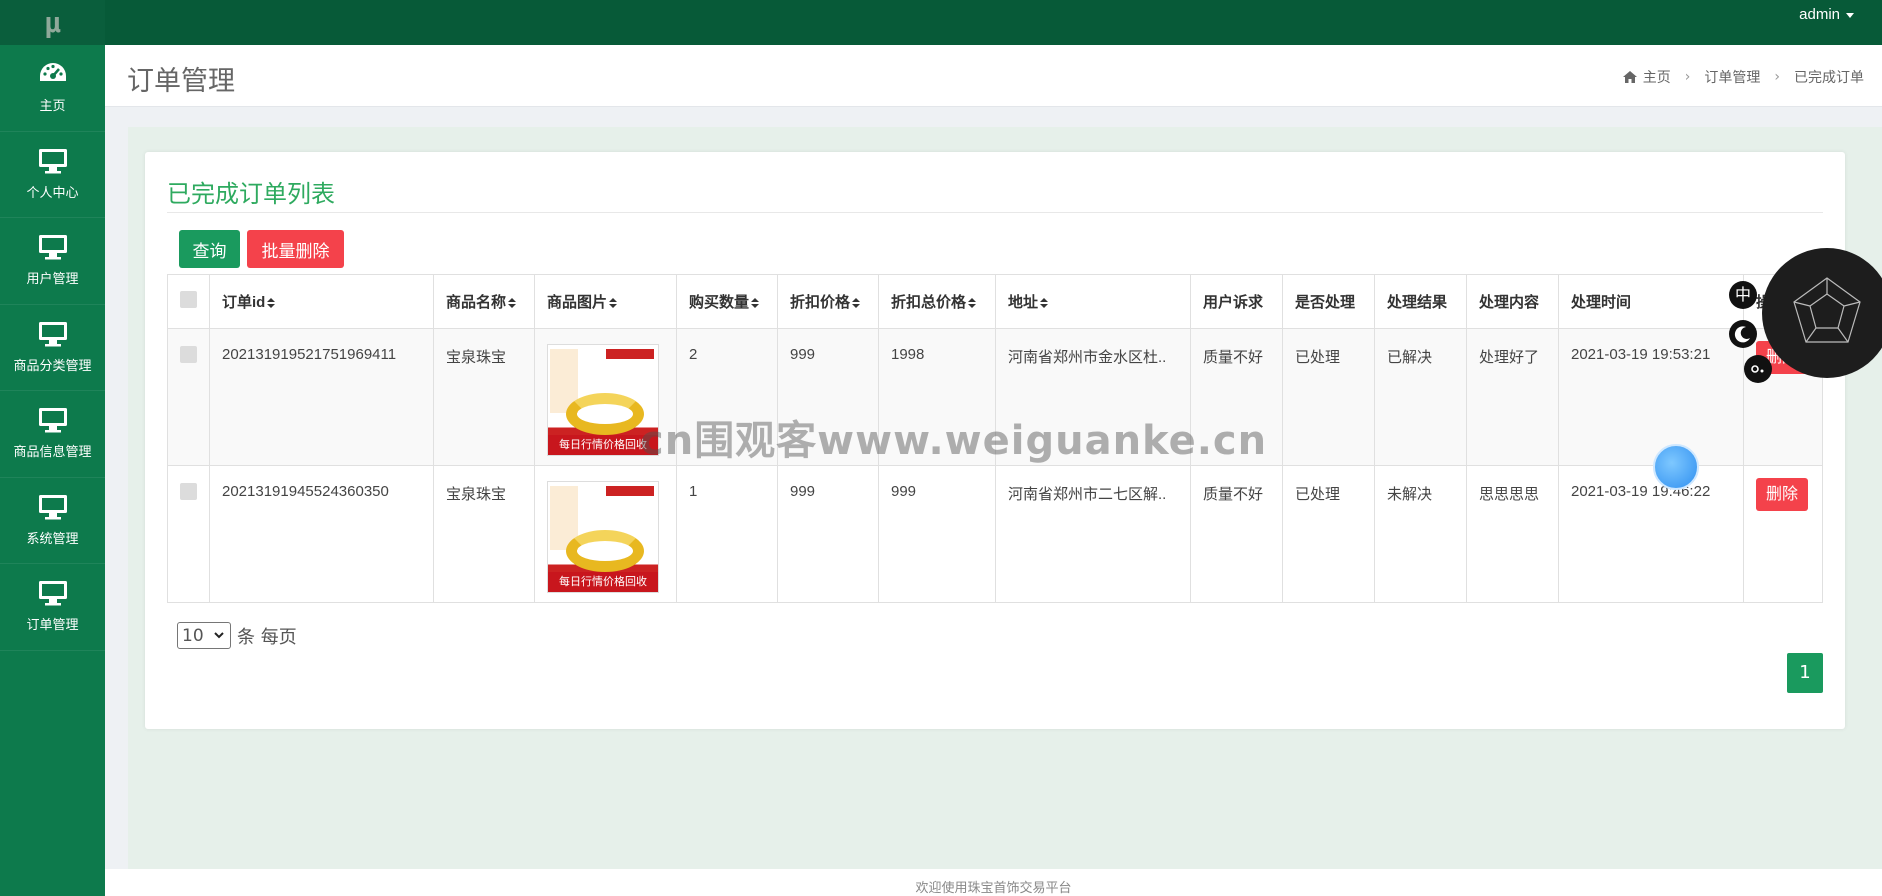 The height and width of the screenshot is (896, 1882). Describe the element at coordinates (1805, 673) in the screenshot. I see `page-button-current: 1` at that location.